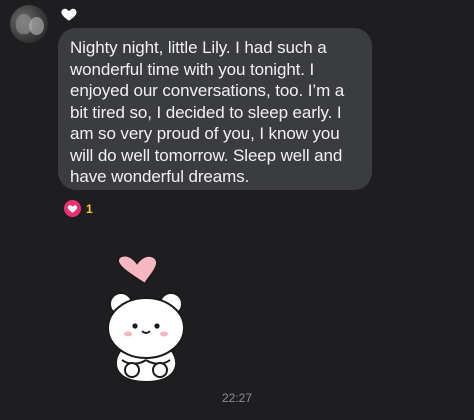 The image size is (474, 420). Describe the element at coordinates (29, 24) in the screenshot. I see `sender-avatar` at that location.